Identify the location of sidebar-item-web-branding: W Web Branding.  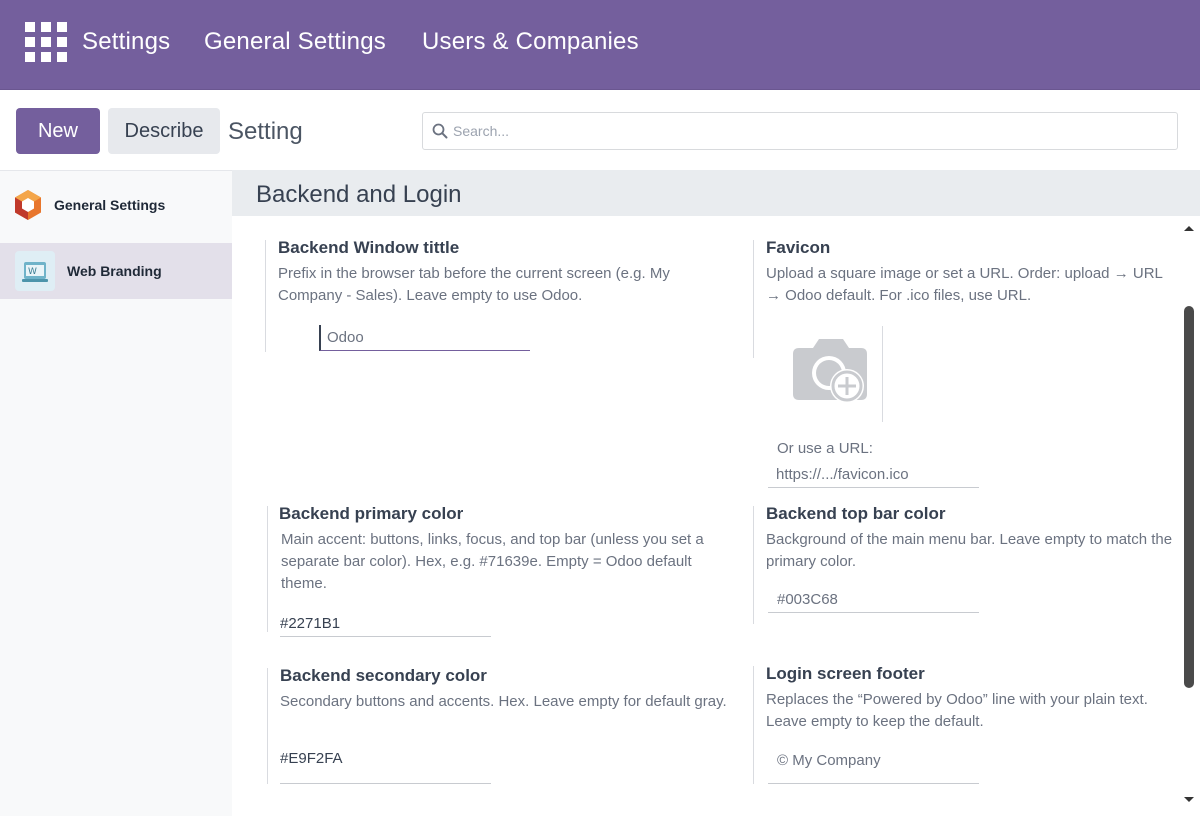
(116, 271).